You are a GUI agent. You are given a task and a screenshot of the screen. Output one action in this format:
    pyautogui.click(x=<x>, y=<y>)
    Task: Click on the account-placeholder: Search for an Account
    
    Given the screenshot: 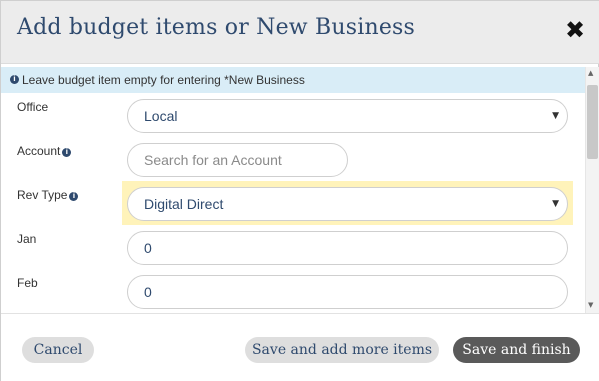 What is the action you would take?
    pyautogui.click(x=213, y=160)
    